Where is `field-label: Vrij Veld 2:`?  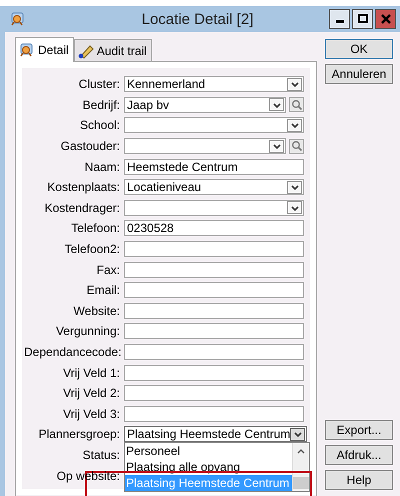
field-label: Vrij Veld 2: is located at coordinates (91, 393).